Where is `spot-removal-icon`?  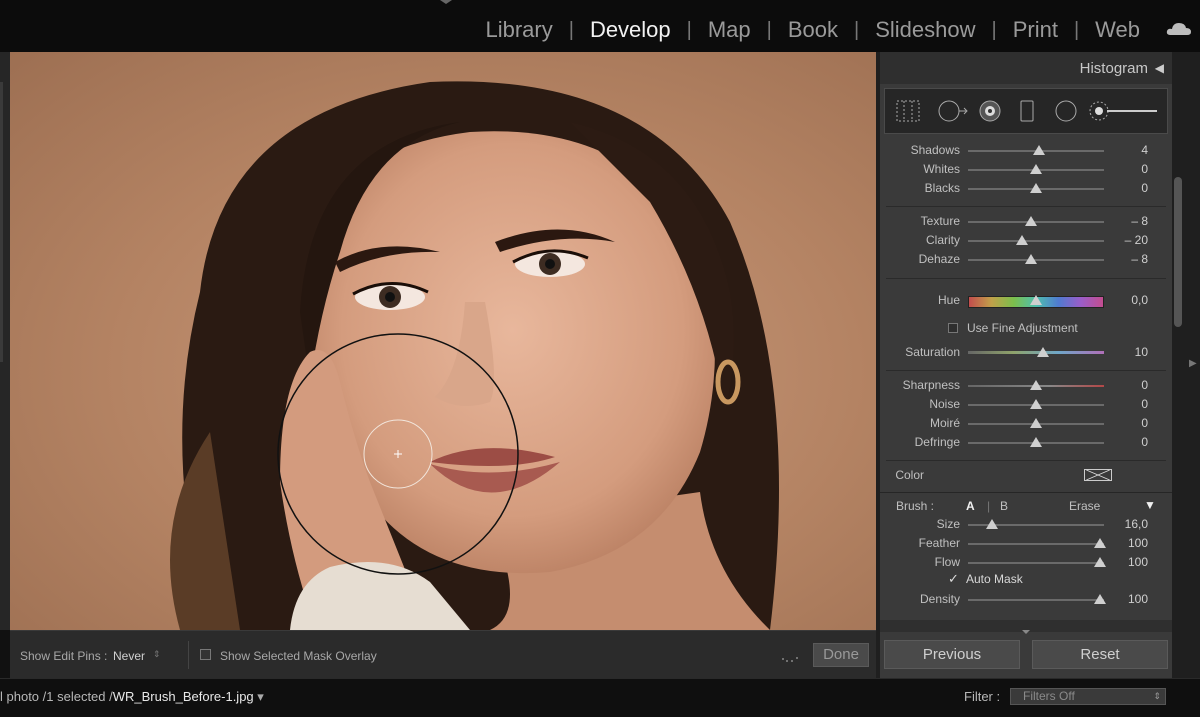 spot-removal-icon is located at coordinates (953, 111).